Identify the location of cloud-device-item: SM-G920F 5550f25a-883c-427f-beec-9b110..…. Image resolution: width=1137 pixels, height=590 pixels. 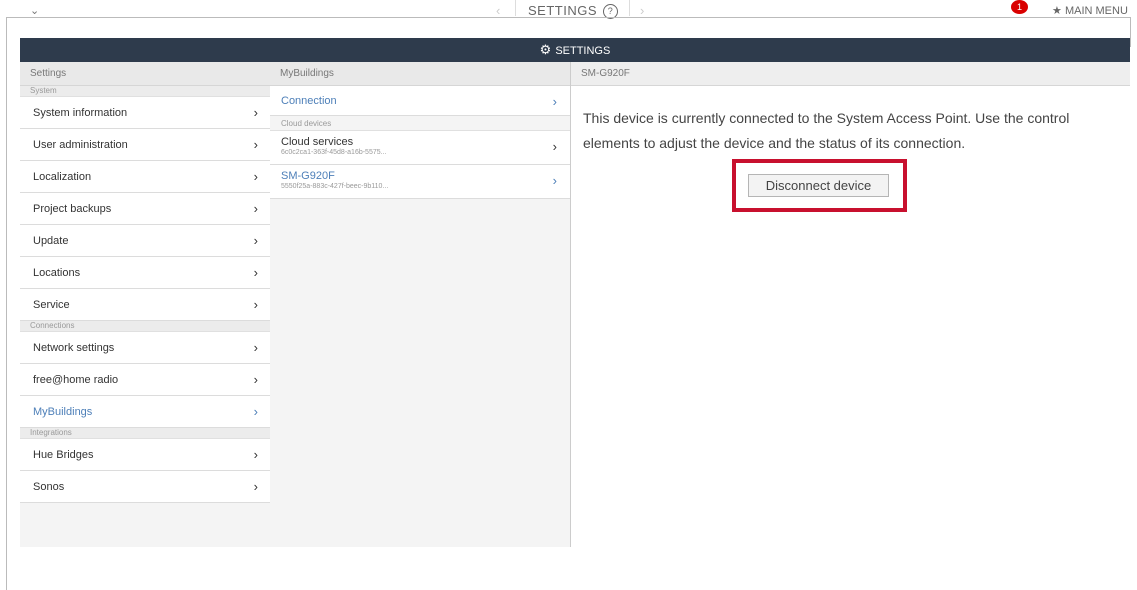
(420, 182).